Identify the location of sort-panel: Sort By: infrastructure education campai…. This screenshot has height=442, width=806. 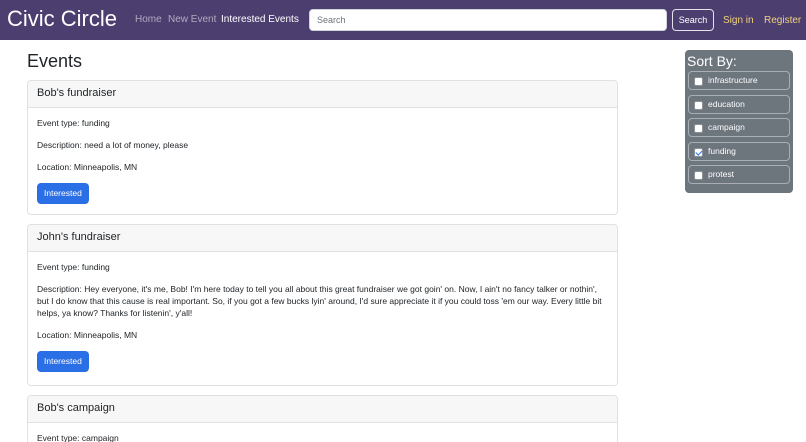
(739, 121).